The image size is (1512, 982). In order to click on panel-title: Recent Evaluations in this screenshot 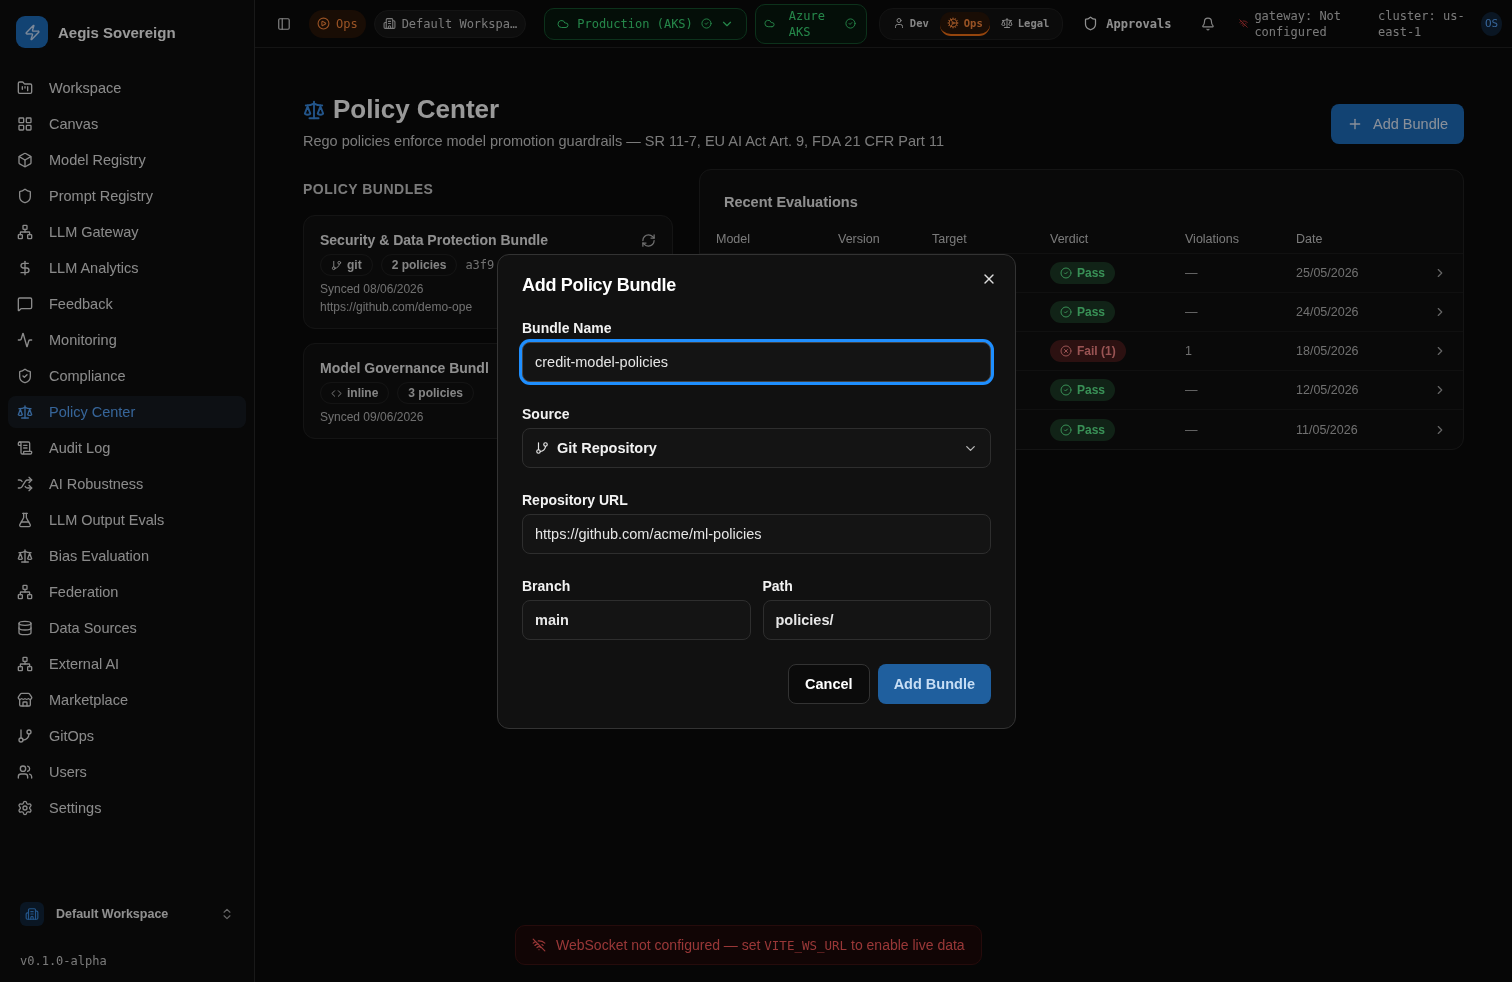, I will do `click(791, 202)`.